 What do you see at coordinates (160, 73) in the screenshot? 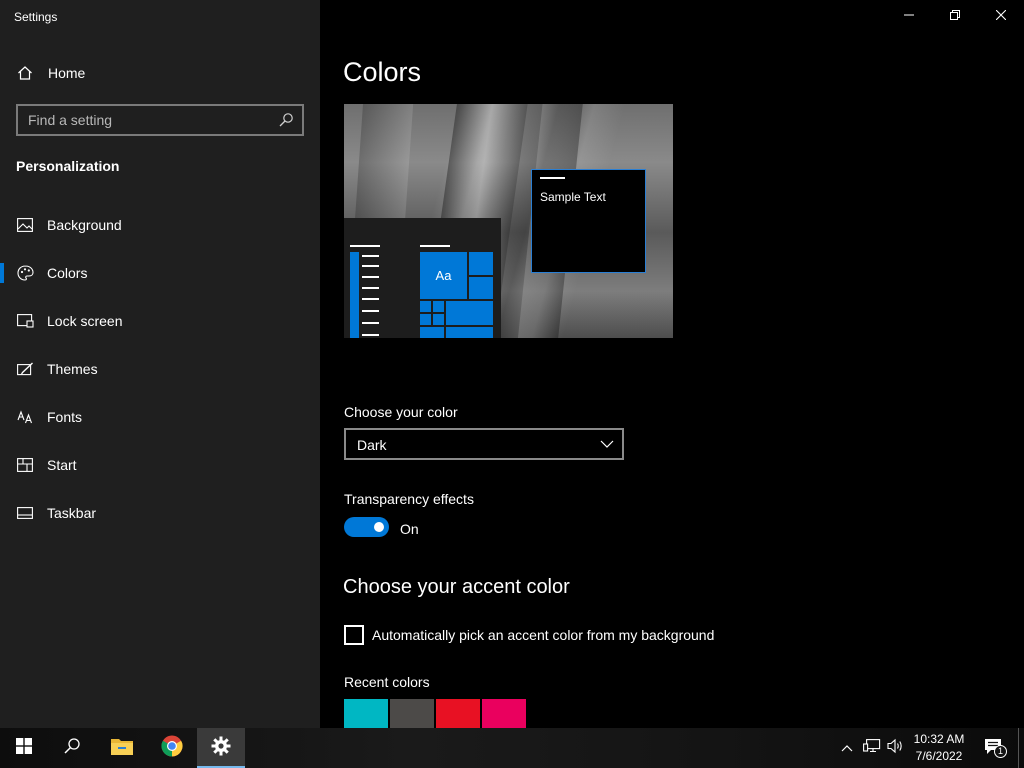
I see `sidebar-item-home: Home` at bounding box center [160, 73].